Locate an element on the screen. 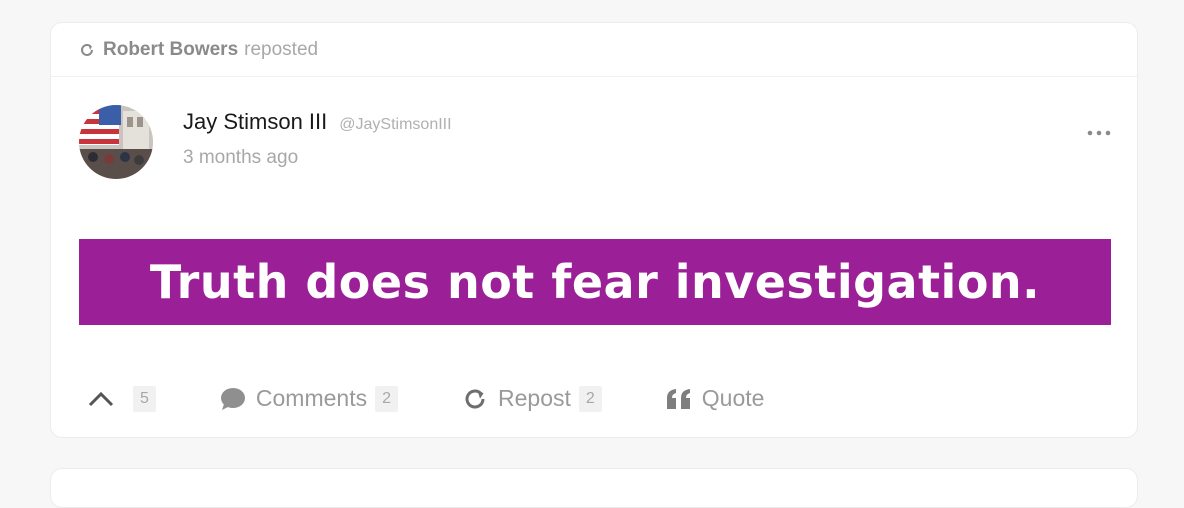  repost-header: Robert Bowers reposted is located at coordinates (594, 50).